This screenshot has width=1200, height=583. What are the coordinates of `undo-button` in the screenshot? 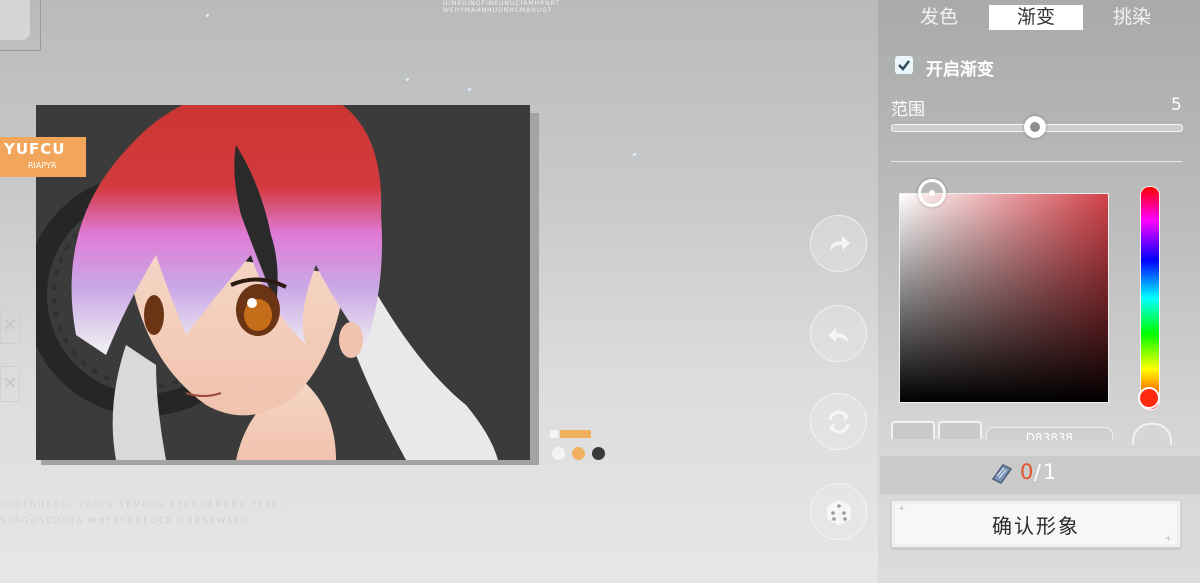 It's located at (838, 333).